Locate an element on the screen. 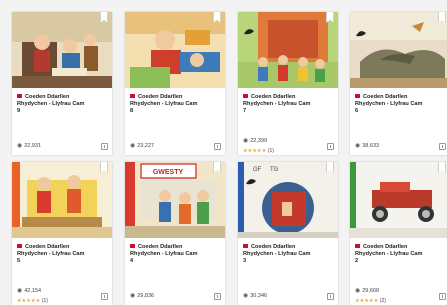 This screenshot has width=447, height=305. view-count: ◉ 29,668 is located at coordinates (367, 291).